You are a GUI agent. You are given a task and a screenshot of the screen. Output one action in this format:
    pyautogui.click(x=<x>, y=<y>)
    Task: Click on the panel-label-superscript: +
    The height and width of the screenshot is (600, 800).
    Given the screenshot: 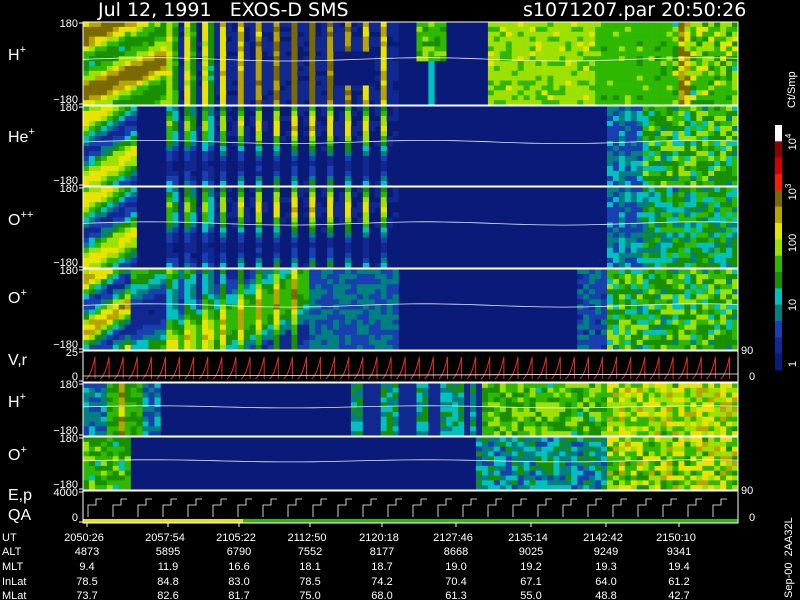 What is the action you would take?
    pyautogui.click(x=23, y=50)
    